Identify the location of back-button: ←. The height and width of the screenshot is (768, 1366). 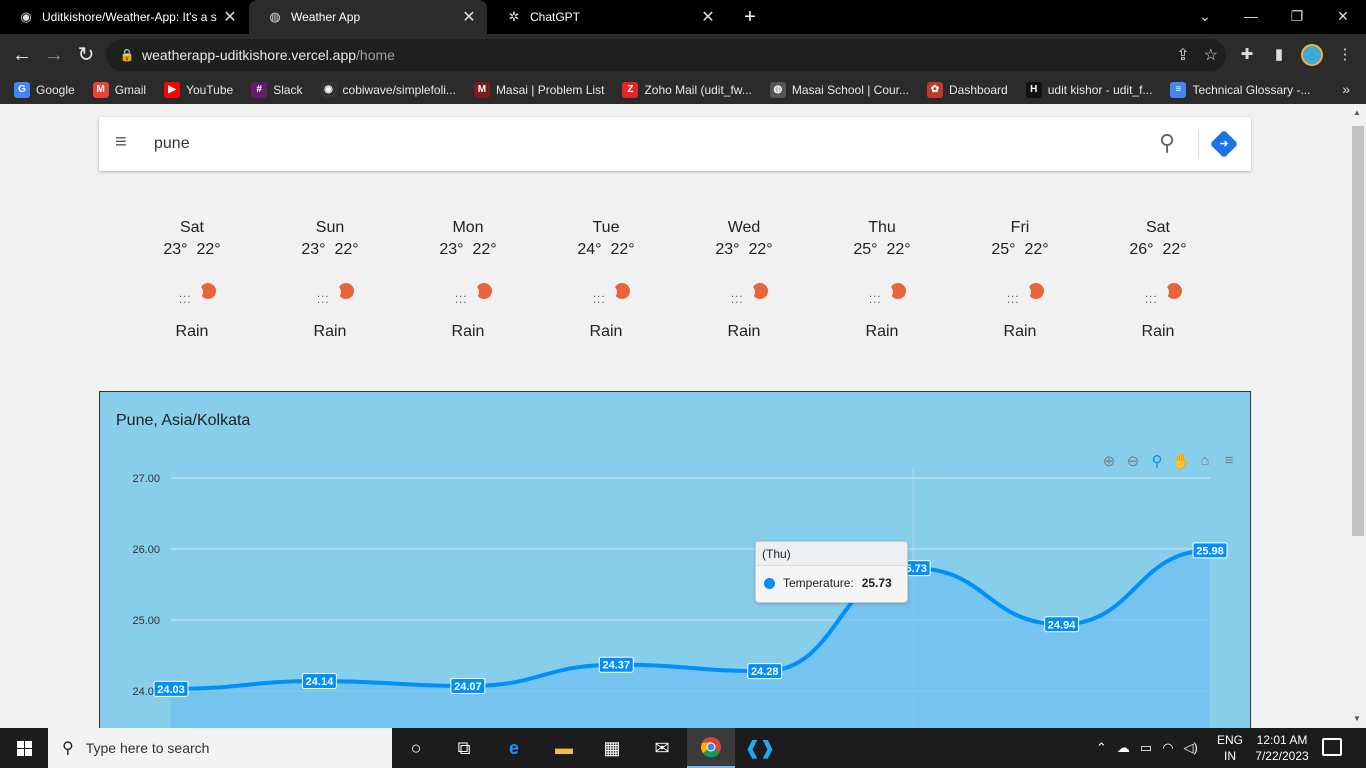
(22, 55).